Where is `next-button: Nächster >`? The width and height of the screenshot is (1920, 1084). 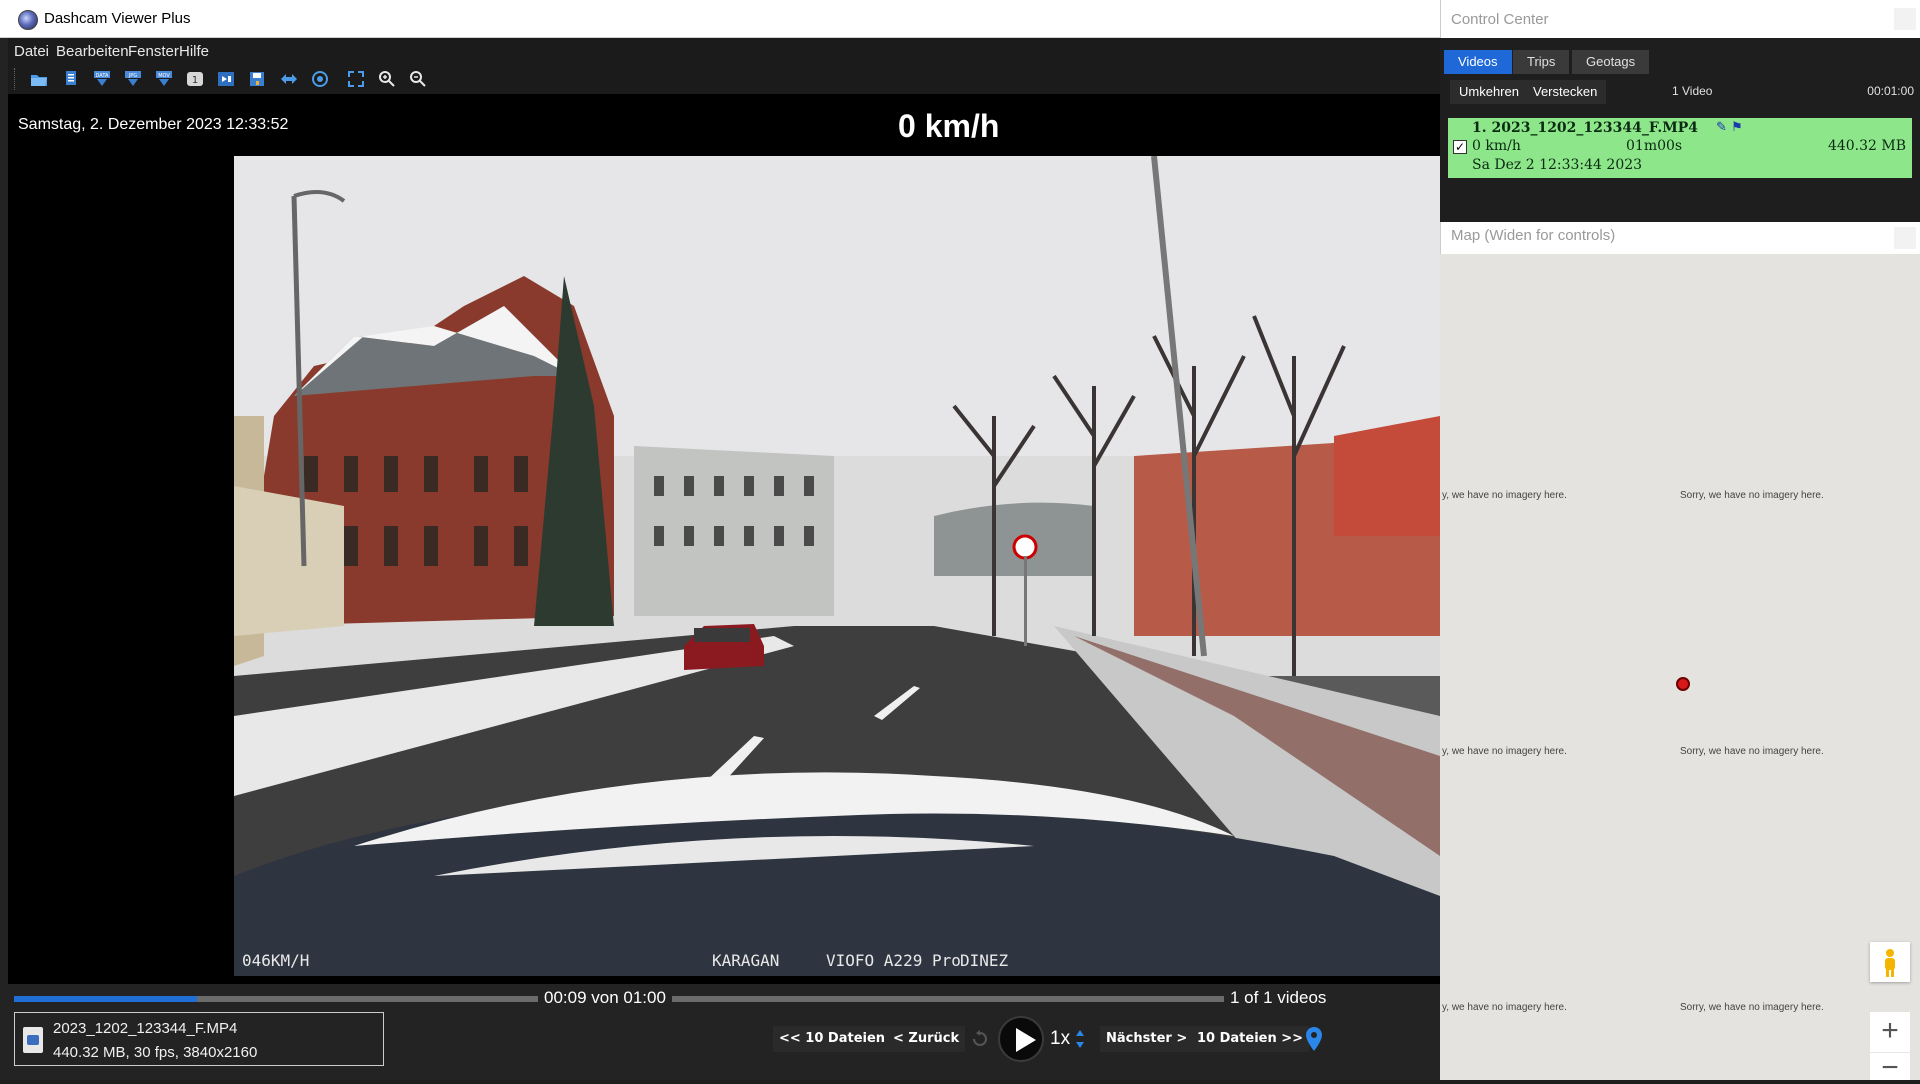
next-button: Nächster > is located at coordinates (1147, 1039).